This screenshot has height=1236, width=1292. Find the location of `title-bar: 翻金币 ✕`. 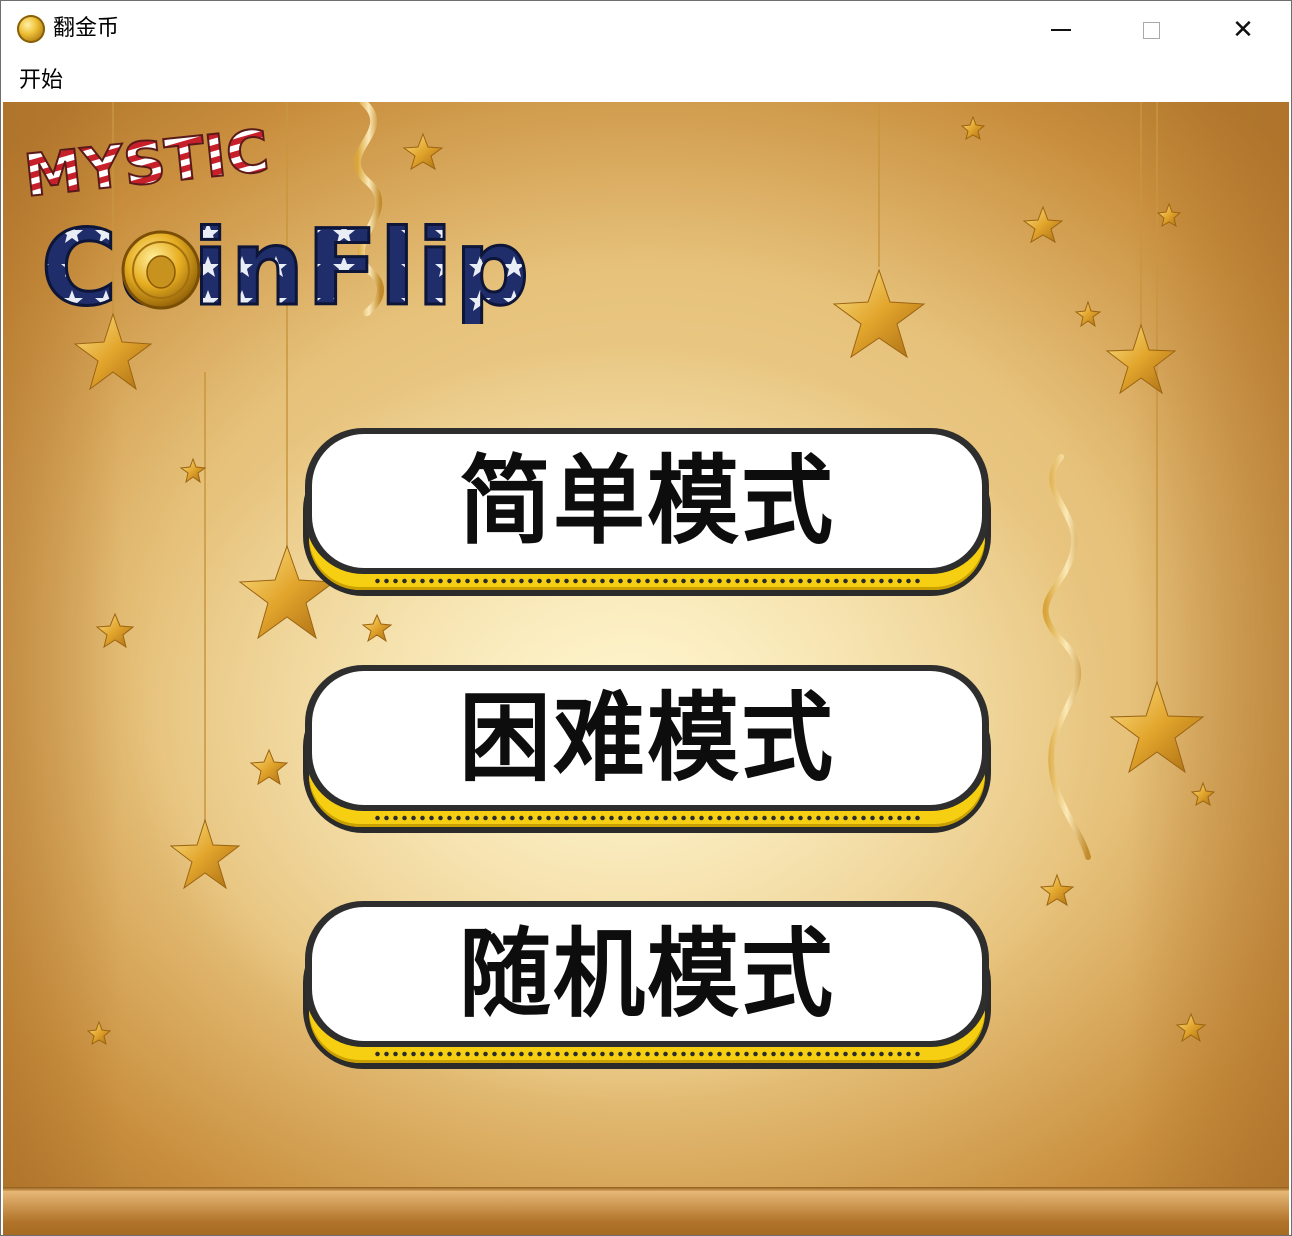

title-bar: 翻金币 ✕ is located at coordinates (646, 30).